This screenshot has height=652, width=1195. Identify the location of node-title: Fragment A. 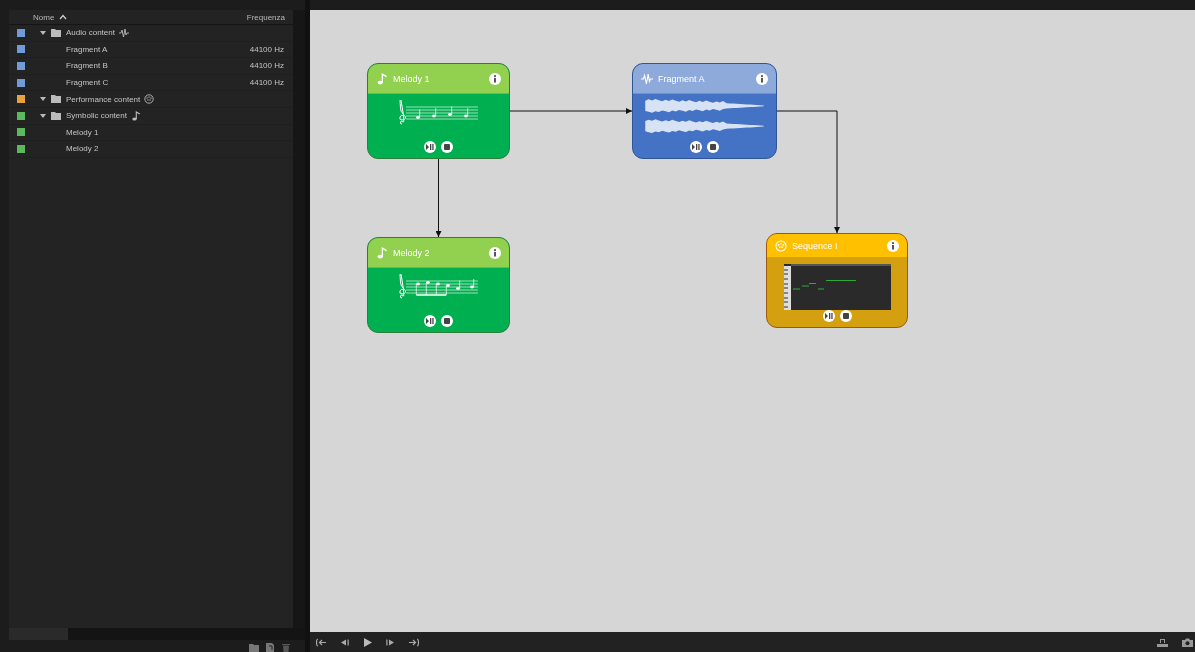
(681, 78).